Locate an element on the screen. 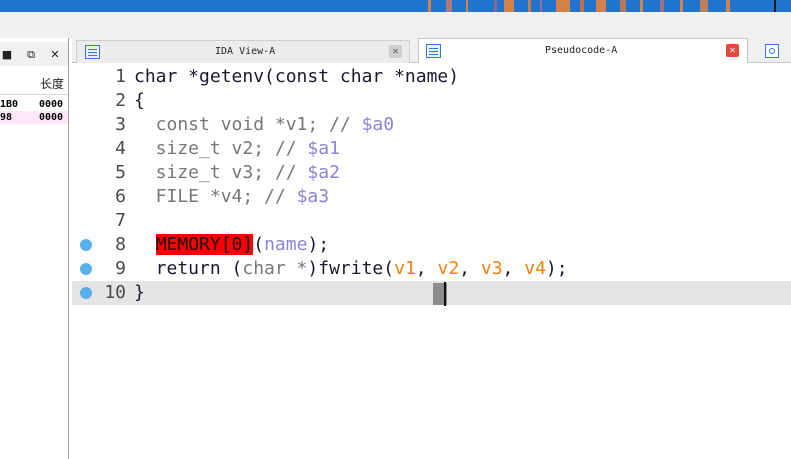  pane-edge: ■ is located at coordinates (7, 54).